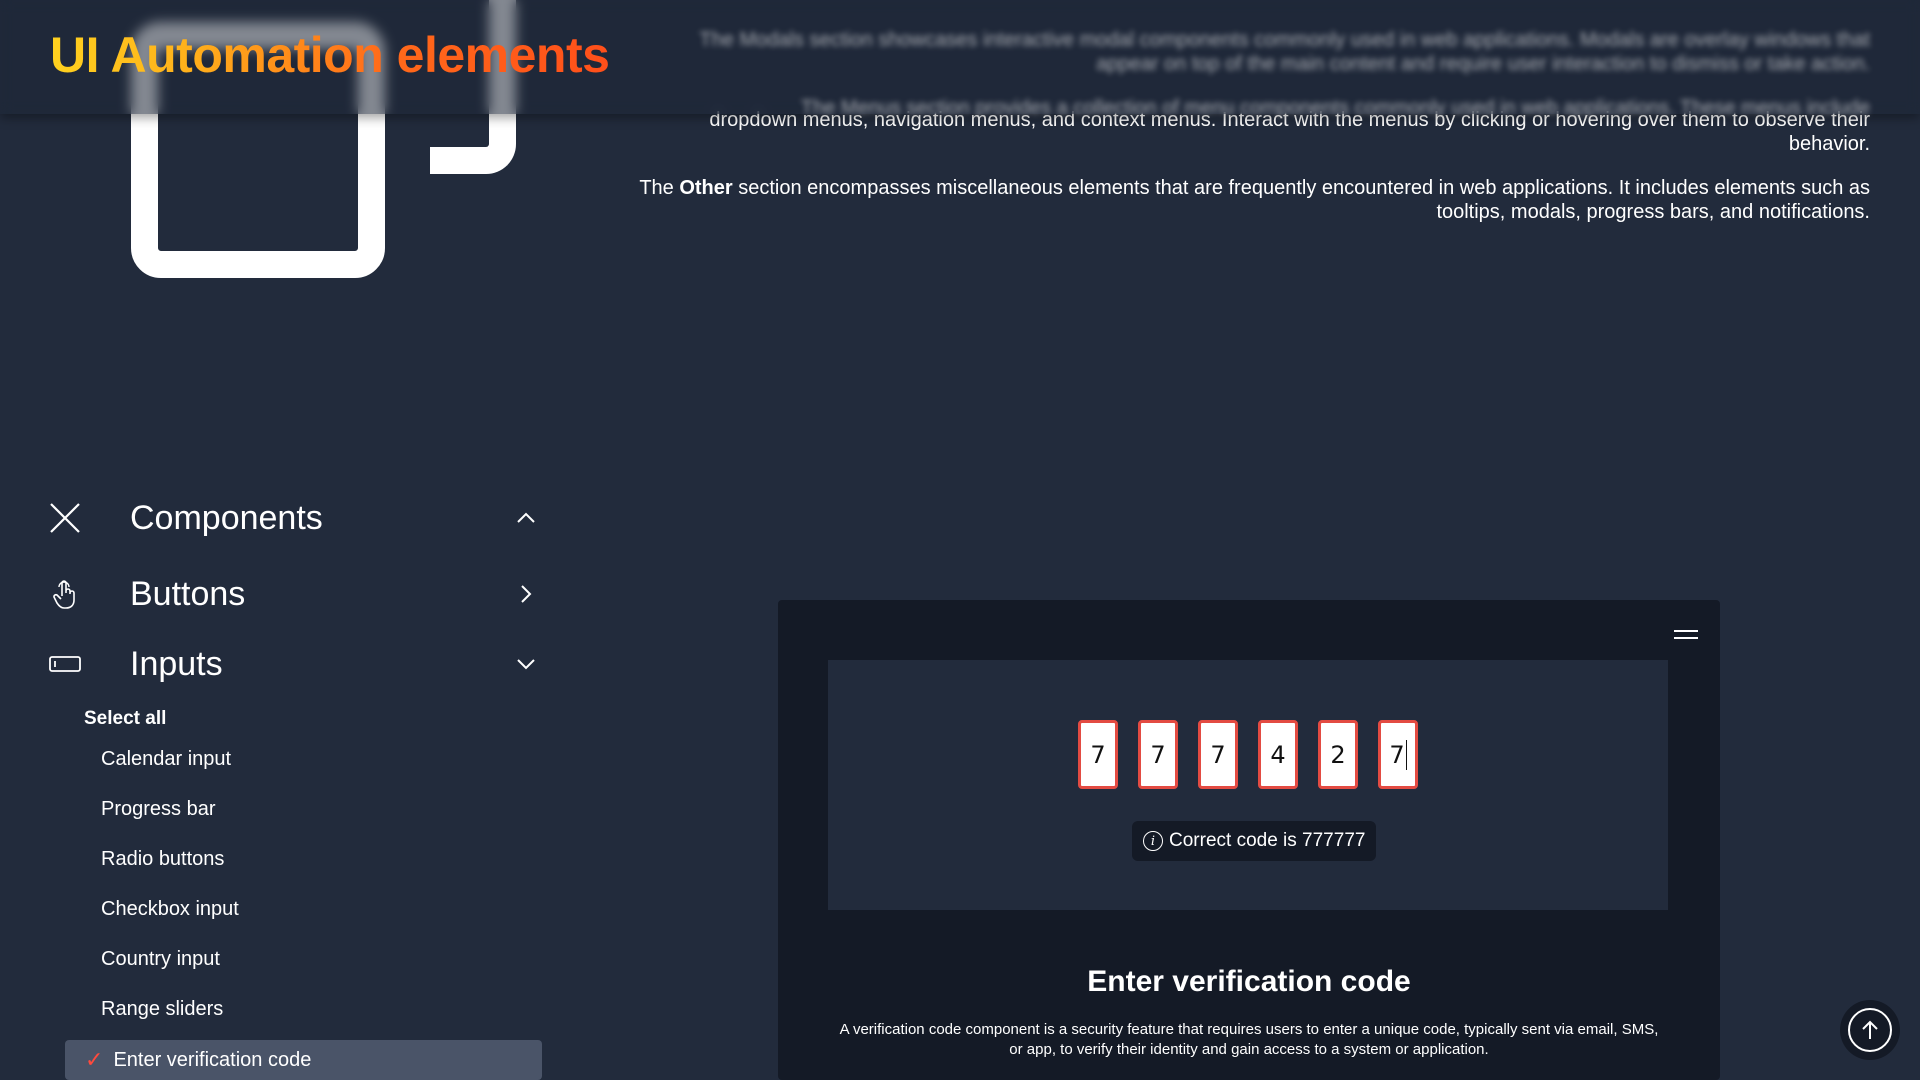 The height and width of the screenshot is (1080, 1920). I want to click on code-digit-3: 7, so click(1218, 754).